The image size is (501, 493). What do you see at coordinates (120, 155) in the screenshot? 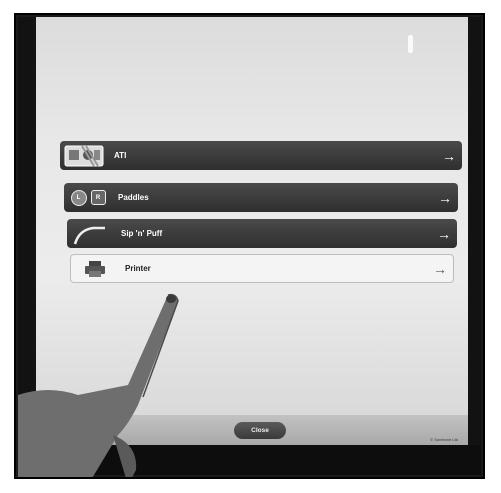
I see `option-label: ATI` at bounding box center [120, 155].